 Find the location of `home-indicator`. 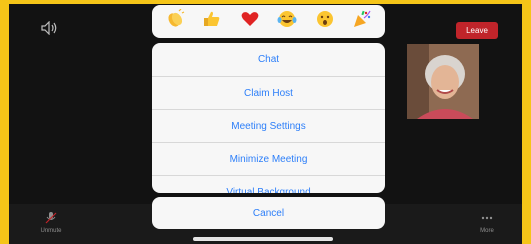

home-indicator is located at coordinates (263, 239).